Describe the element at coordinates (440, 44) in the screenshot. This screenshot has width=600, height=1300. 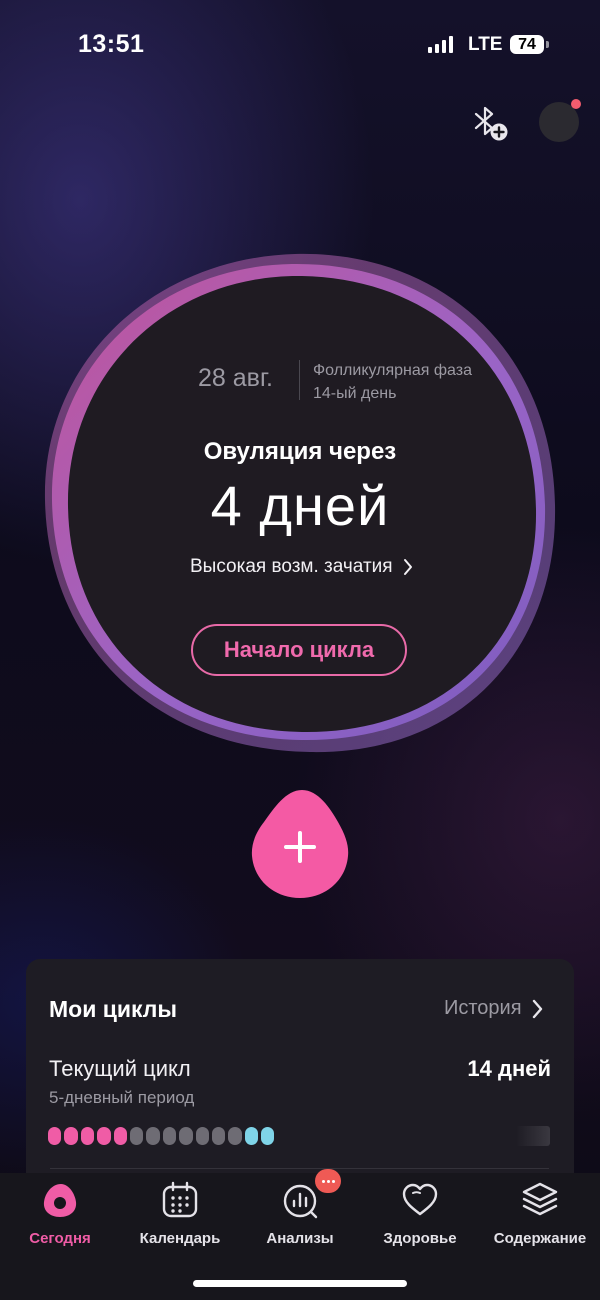
I see `signal-icon` at that location.